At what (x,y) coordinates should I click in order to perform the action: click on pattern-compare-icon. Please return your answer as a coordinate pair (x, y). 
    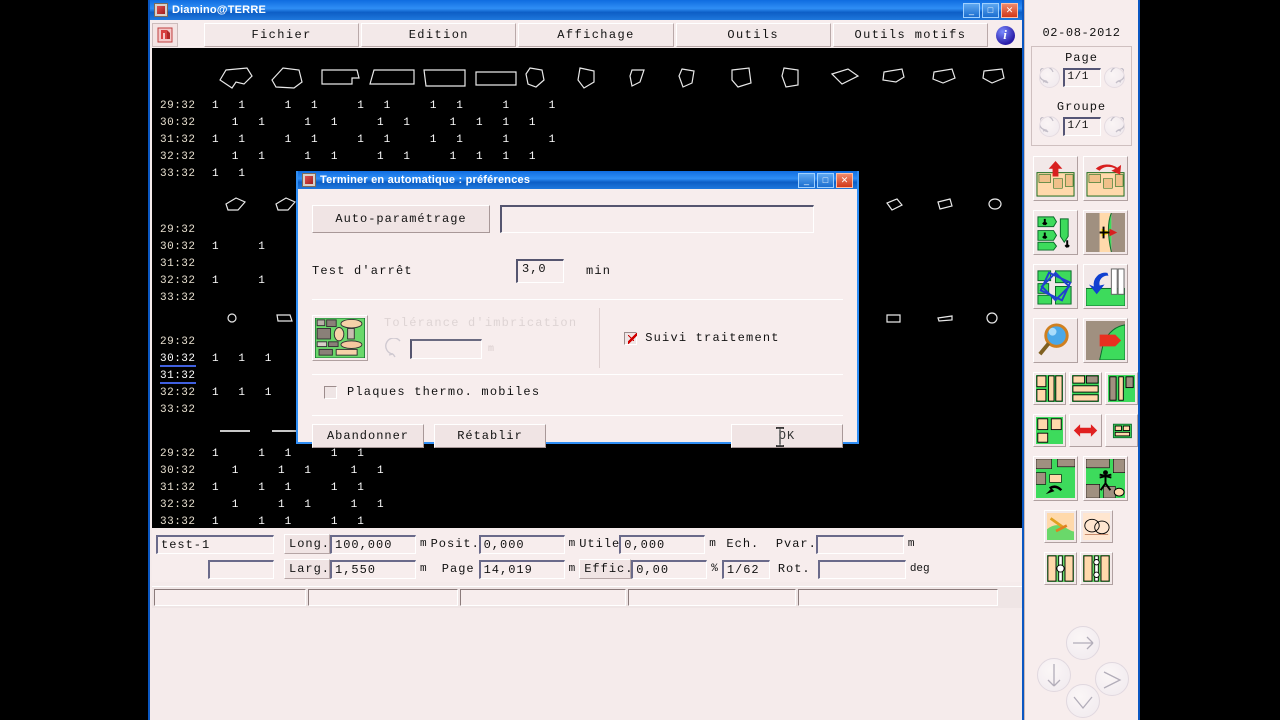
    Looking at the image, I should click on (1096, 526).